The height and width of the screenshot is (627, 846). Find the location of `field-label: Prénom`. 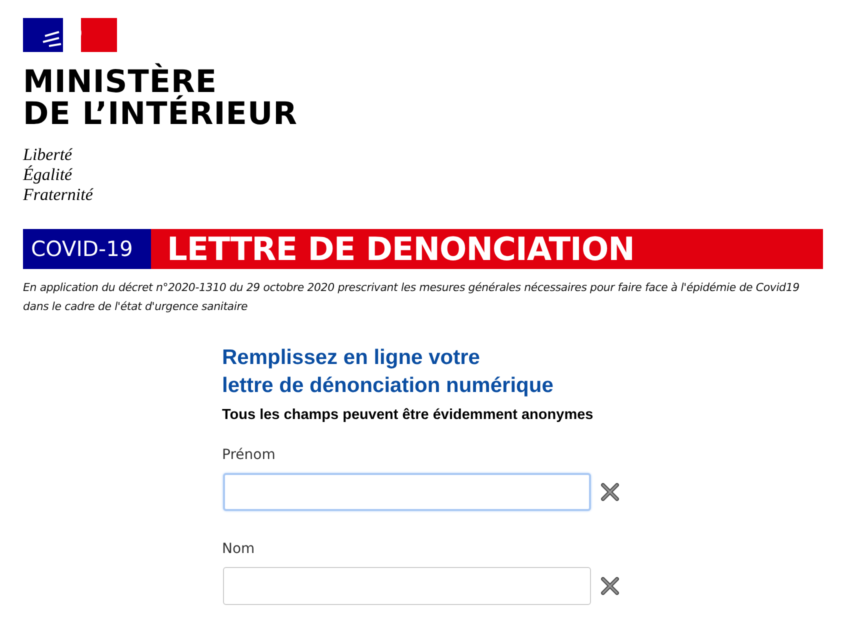

field-label: Prénom is located at coordinates (249, 455).